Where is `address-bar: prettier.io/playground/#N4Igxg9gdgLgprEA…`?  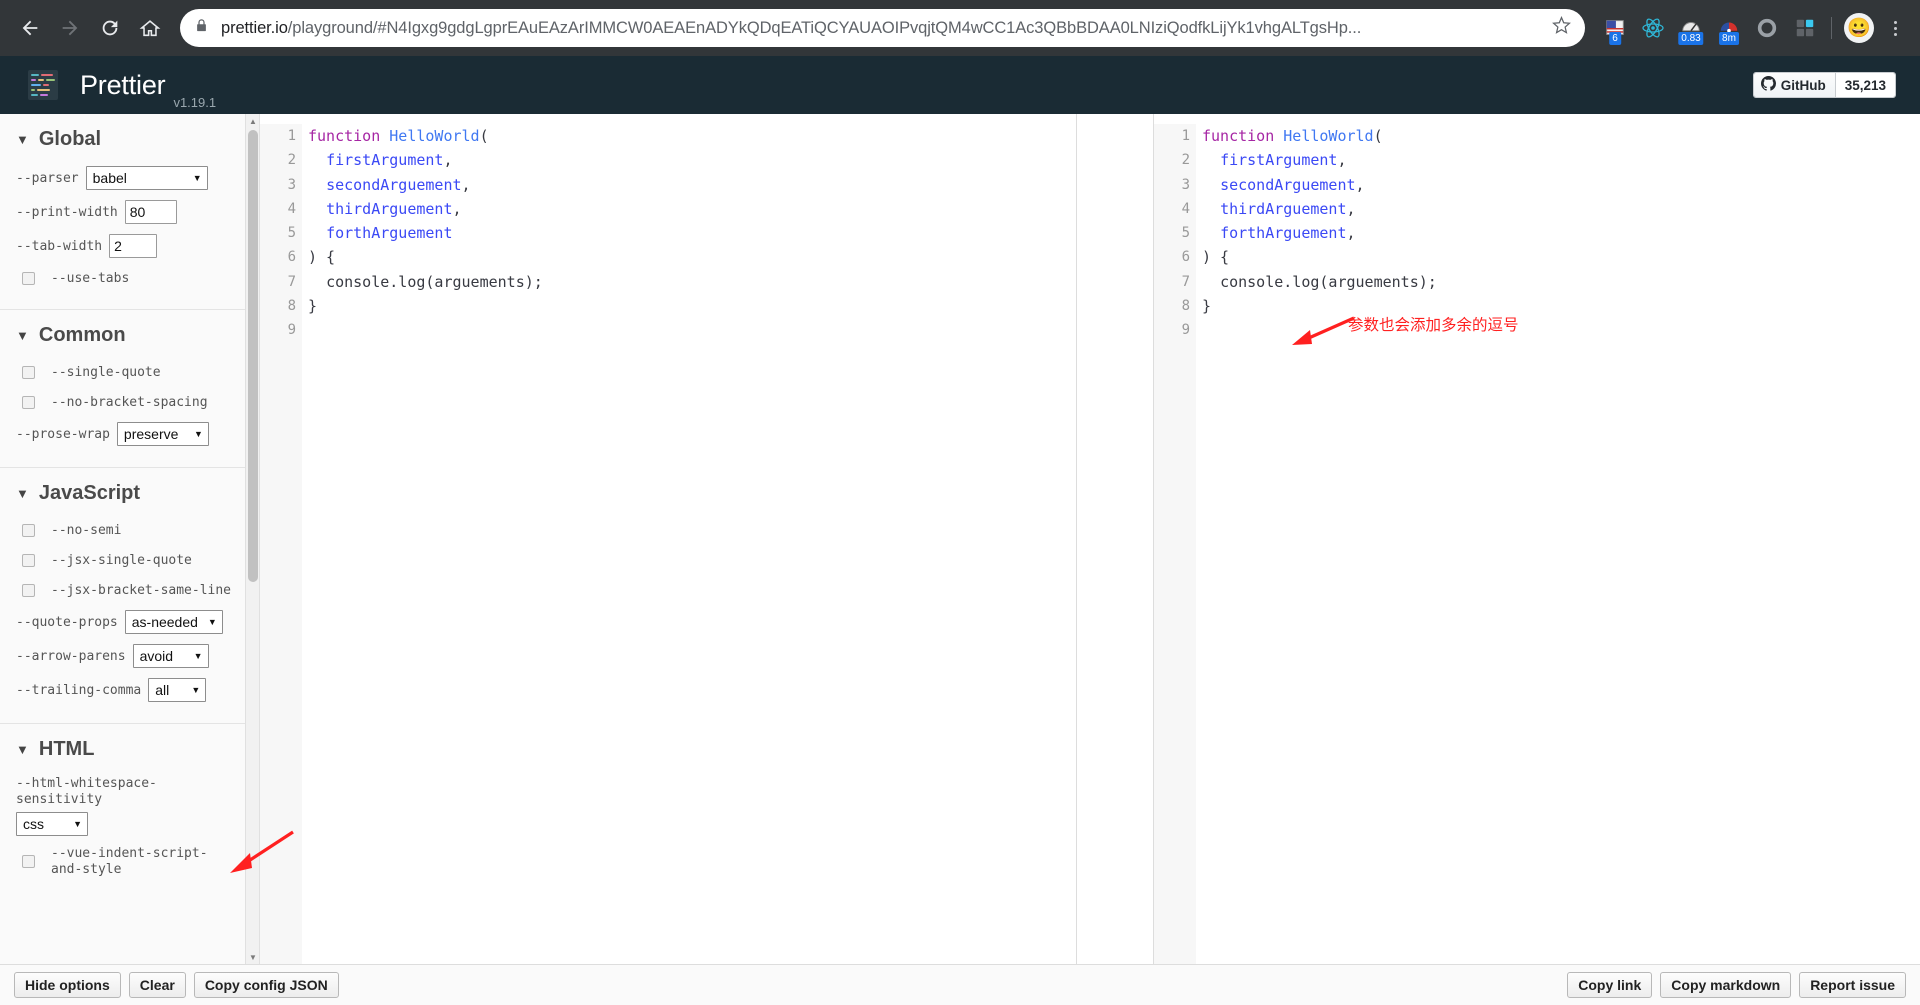 address-bar: prettier.io/playground/#N4Igxg9gdgLgprEA… is located at coordinates (882, 28).